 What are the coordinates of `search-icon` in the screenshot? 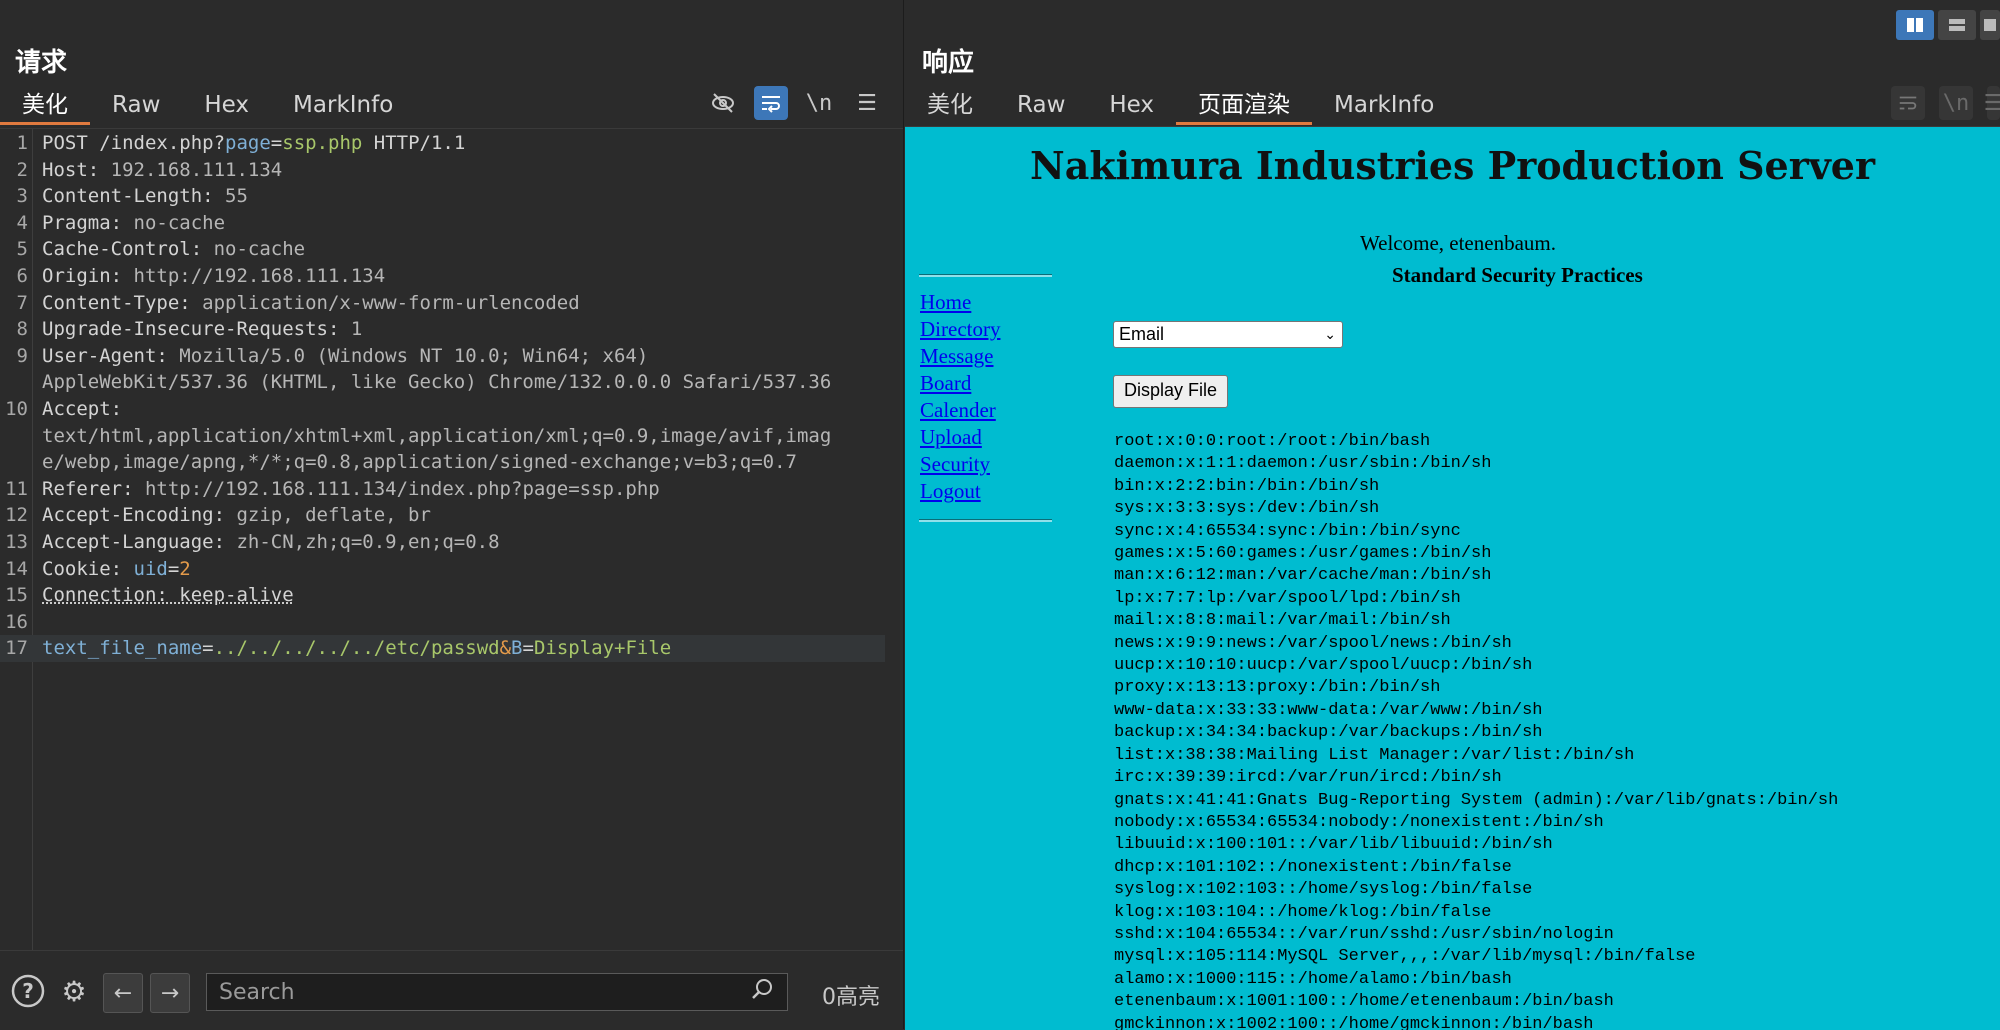 It's located at (762, 992).